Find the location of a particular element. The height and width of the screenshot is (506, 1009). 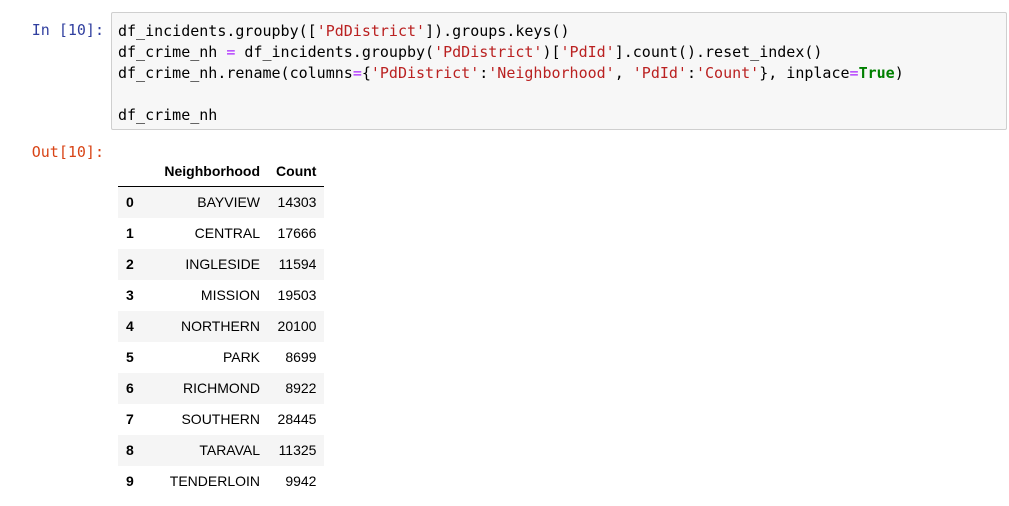

count-cell: 8922 is located at coordinates (301, 388).